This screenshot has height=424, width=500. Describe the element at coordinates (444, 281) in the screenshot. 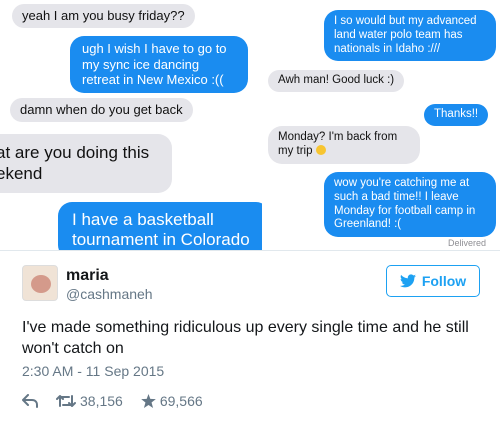

I see `follow-label: Follow` at that location.